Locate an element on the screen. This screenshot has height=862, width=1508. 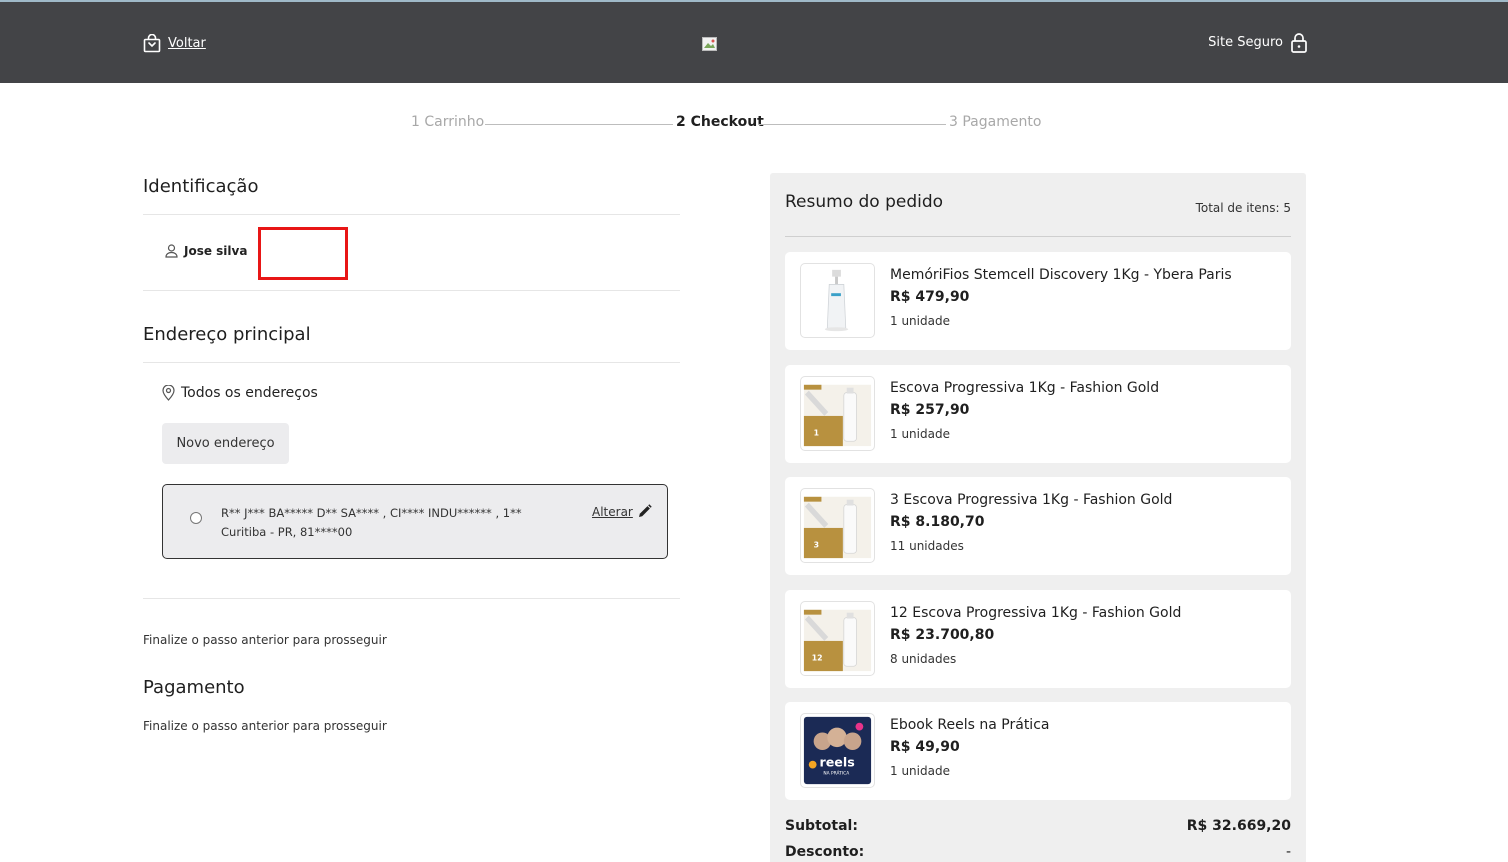
product-thumbnail: 1 is located at coordinates (837, 413).